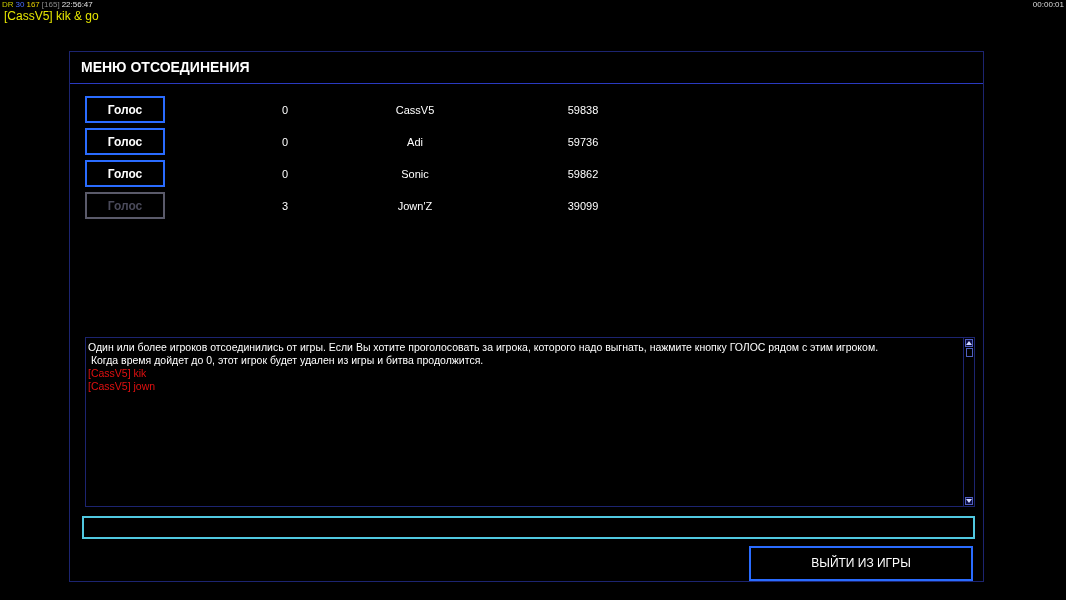 The image size is (1066, 600). What do you see at coordinates (969, 501) in the screenshot?
I see `scroll-down-icon` at bounding box center [969, 501].